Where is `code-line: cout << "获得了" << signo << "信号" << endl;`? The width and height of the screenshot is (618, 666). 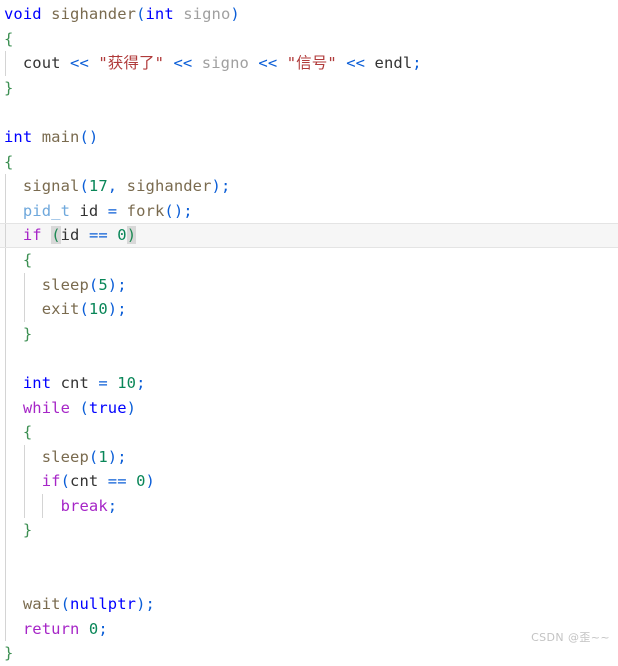 code-line: cout << "获得了" << signo << "信号" << endl; is located at coordinates (309, 63).